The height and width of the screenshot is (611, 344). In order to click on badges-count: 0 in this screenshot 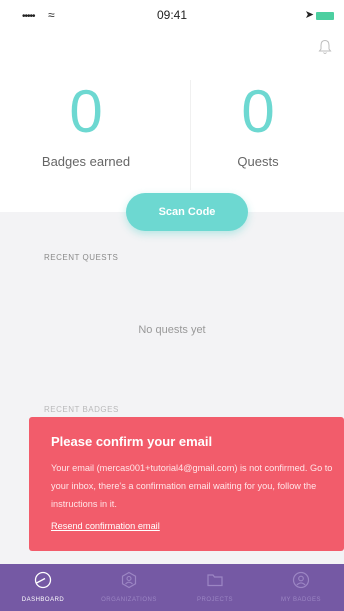, I will do `click(86, 111)`.